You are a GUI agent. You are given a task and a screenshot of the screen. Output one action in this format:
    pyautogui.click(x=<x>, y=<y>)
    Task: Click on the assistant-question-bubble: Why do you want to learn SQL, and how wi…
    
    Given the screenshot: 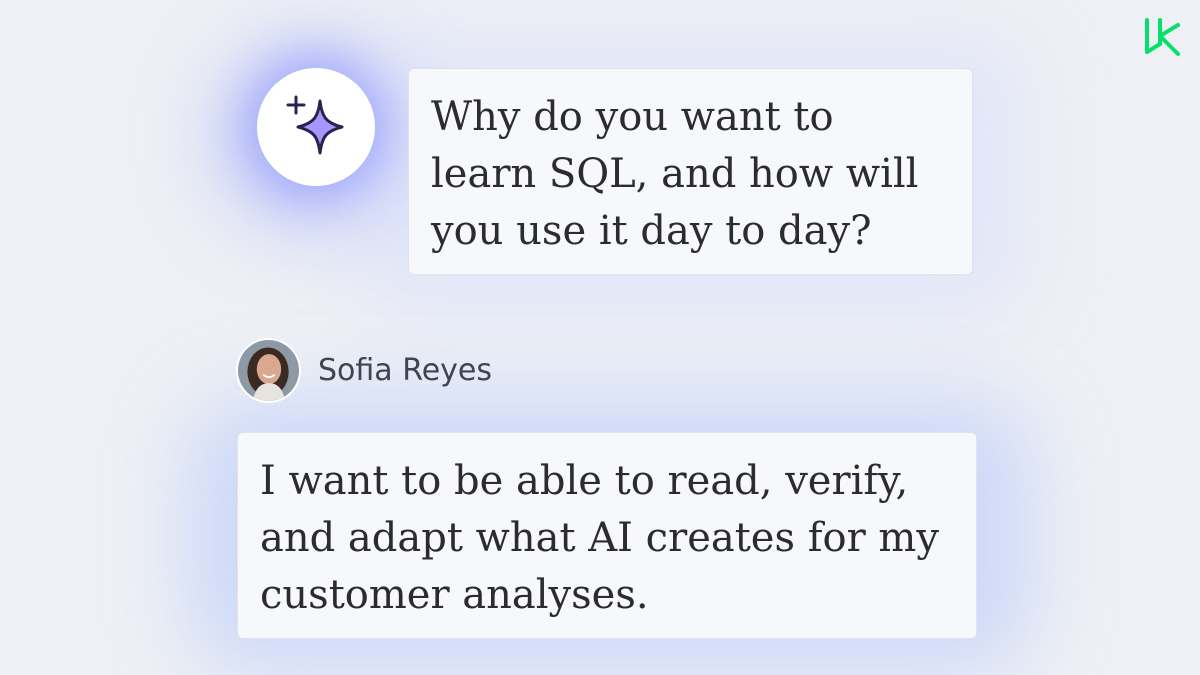 What is the action you would take?
    pyautogui.click(x=690, y=171)
    